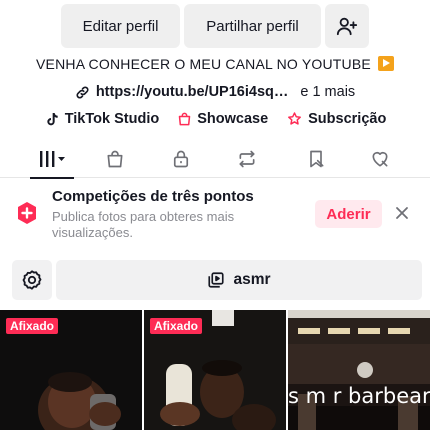 This screenshot has height=430, width=430. I want to click on heart-icon, so click(380, 159).